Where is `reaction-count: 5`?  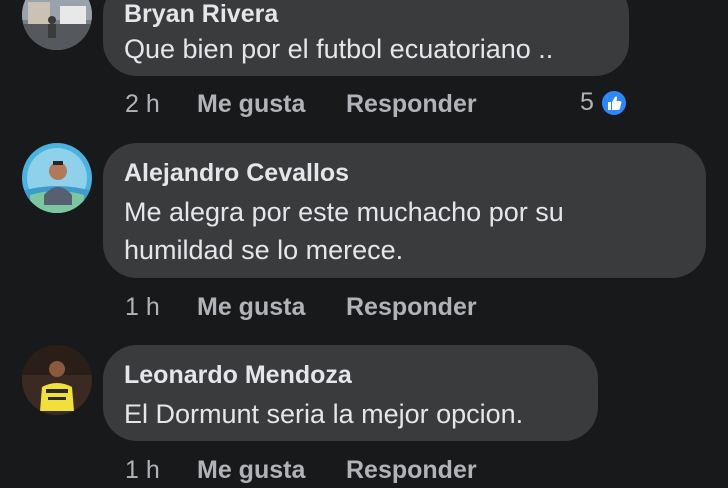
reaction-count: 5 is located at coordinates (587, 102).